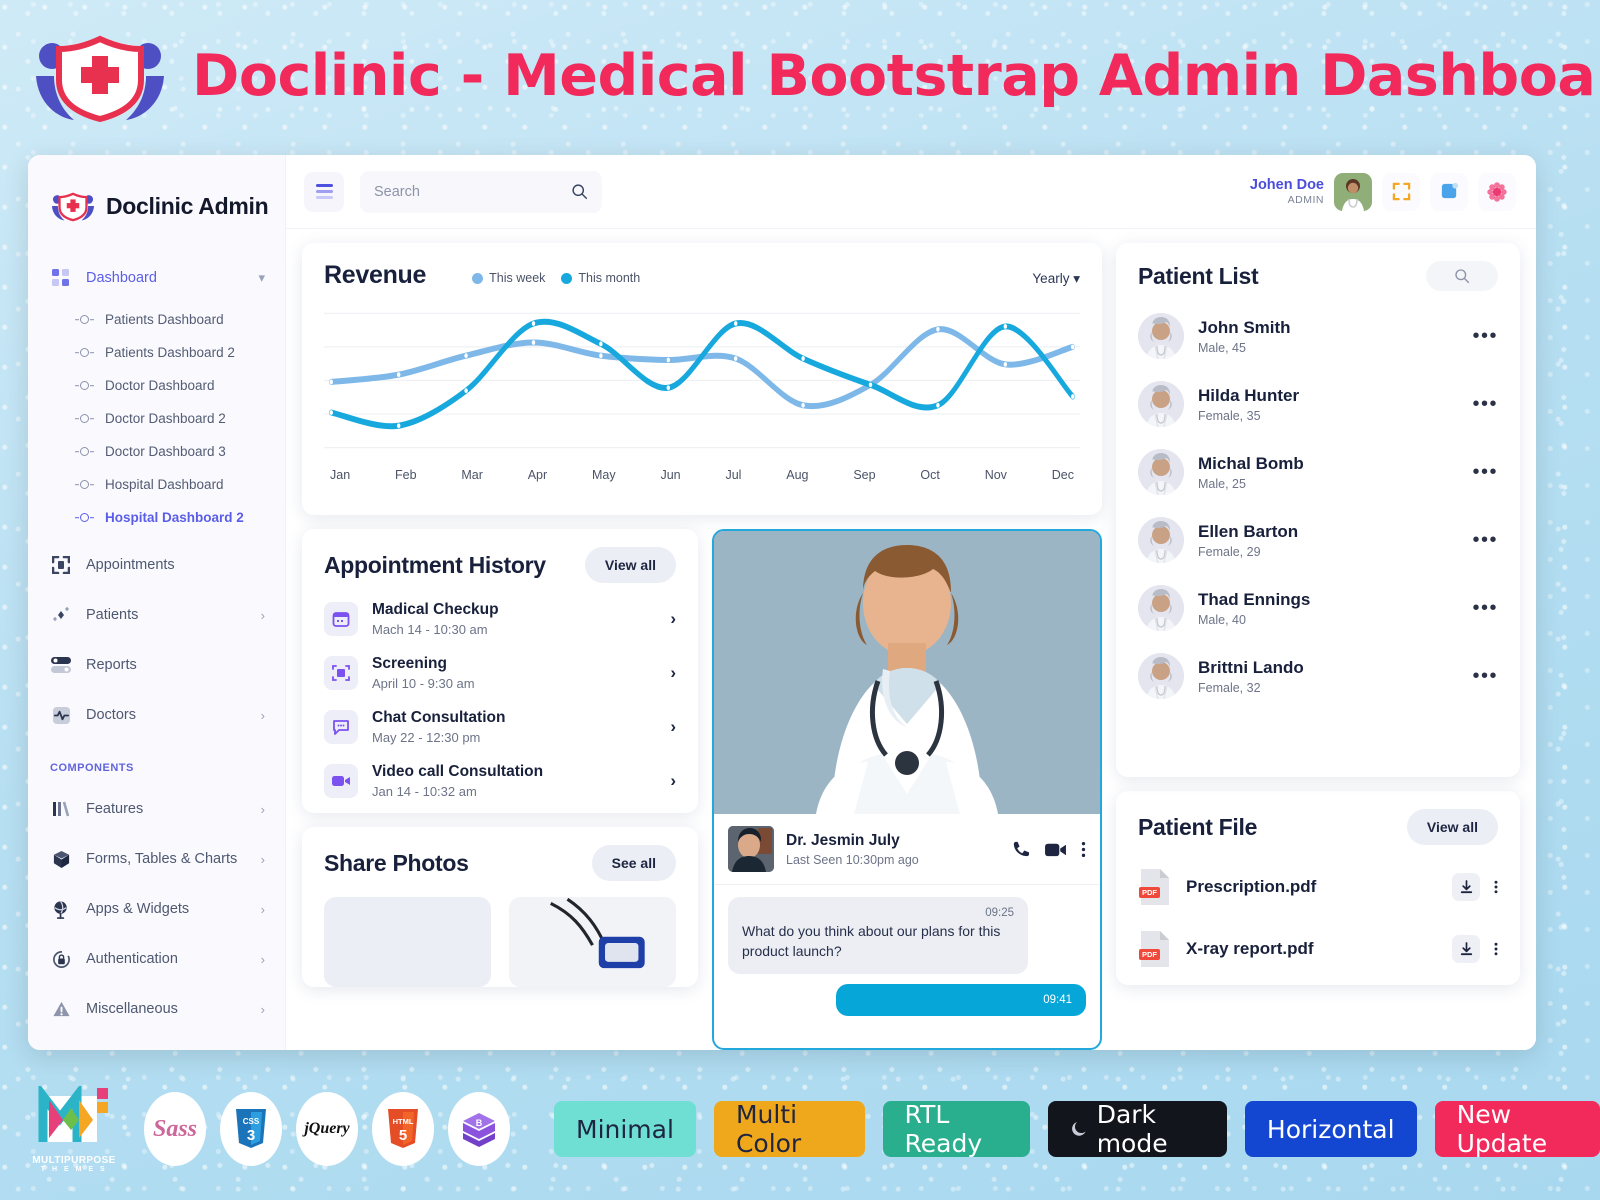  Describe the element at coordinates (1318, 472) in the screenshot. I see `patient-row: Michal Bomb Male, 25 •••` at that location.